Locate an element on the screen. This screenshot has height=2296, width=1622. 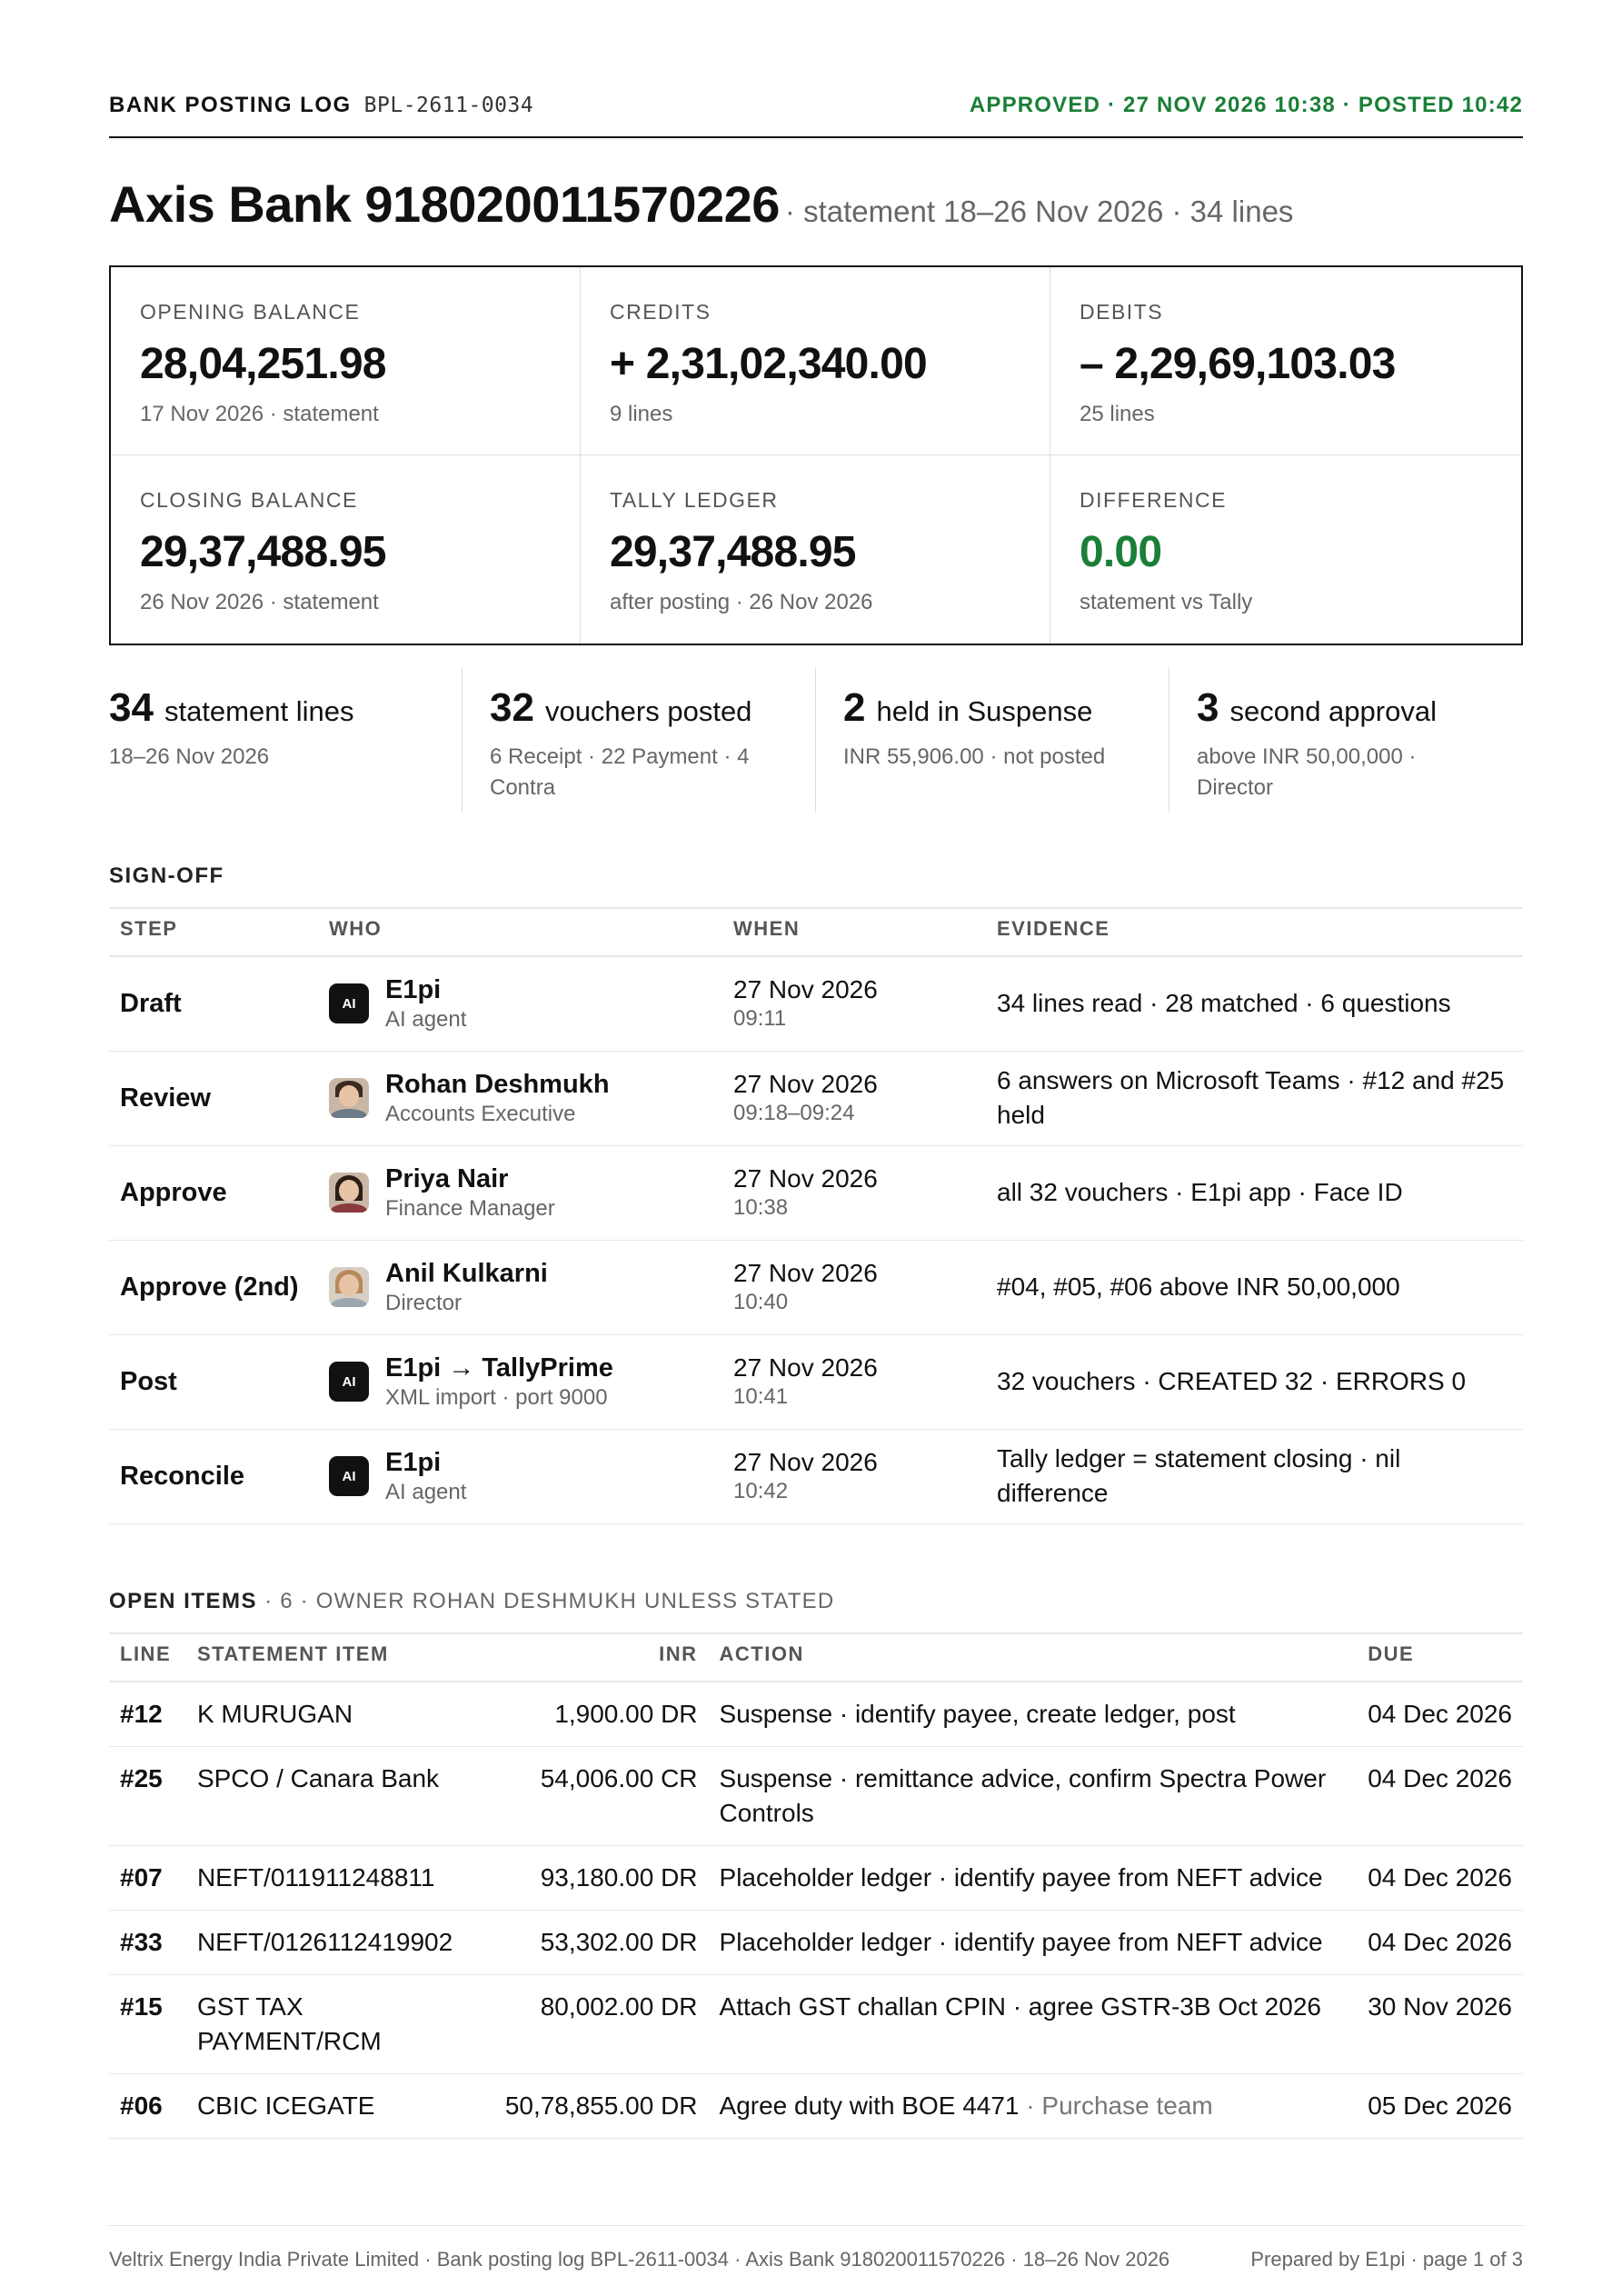
when-cell: 27 Nov 2026 10:40 is located at coordinates (854, 1287).